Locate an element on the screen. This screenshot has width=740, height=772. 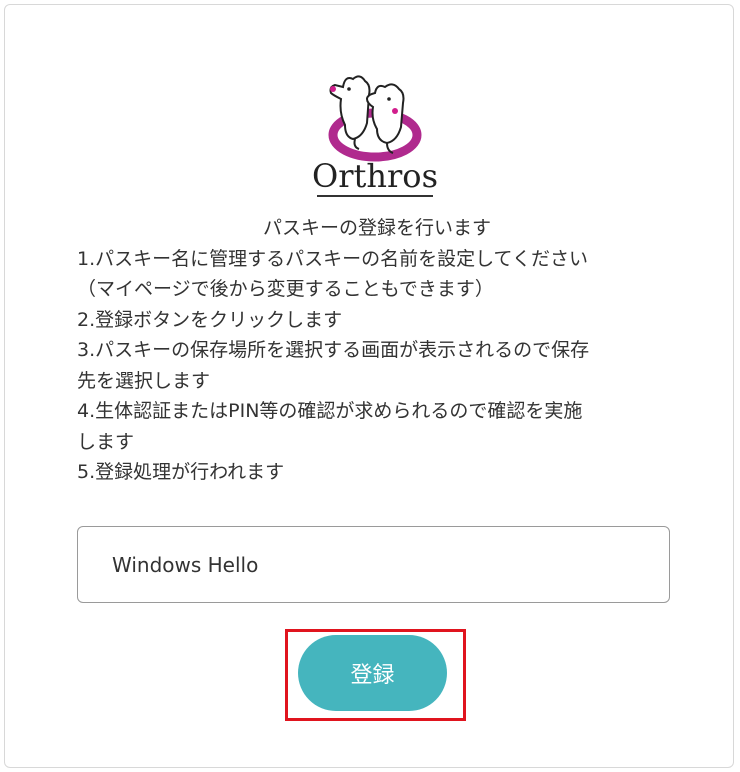
passkey-name-input is located at coordinates (373, 564).